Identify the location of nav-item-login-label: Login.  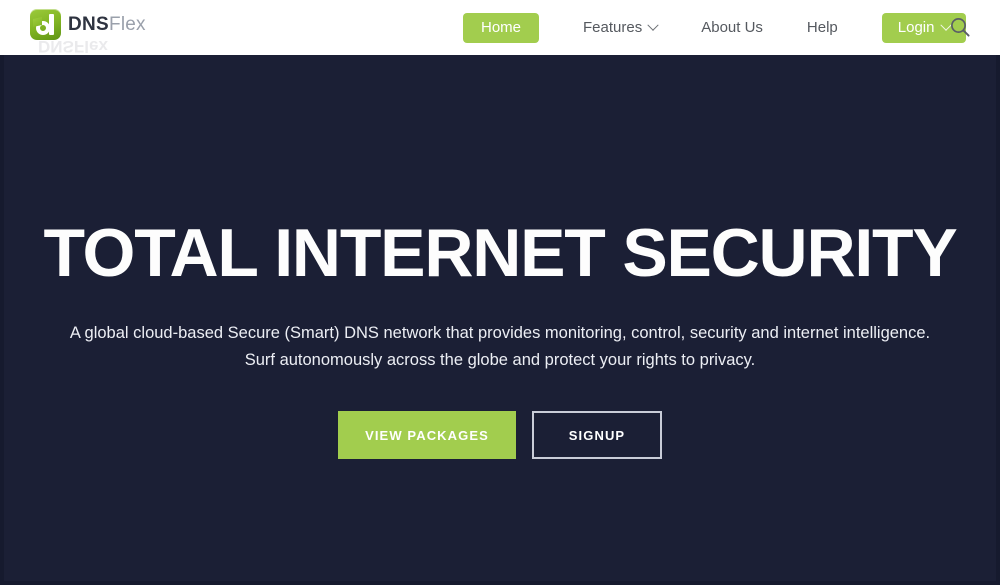
(916, 27).